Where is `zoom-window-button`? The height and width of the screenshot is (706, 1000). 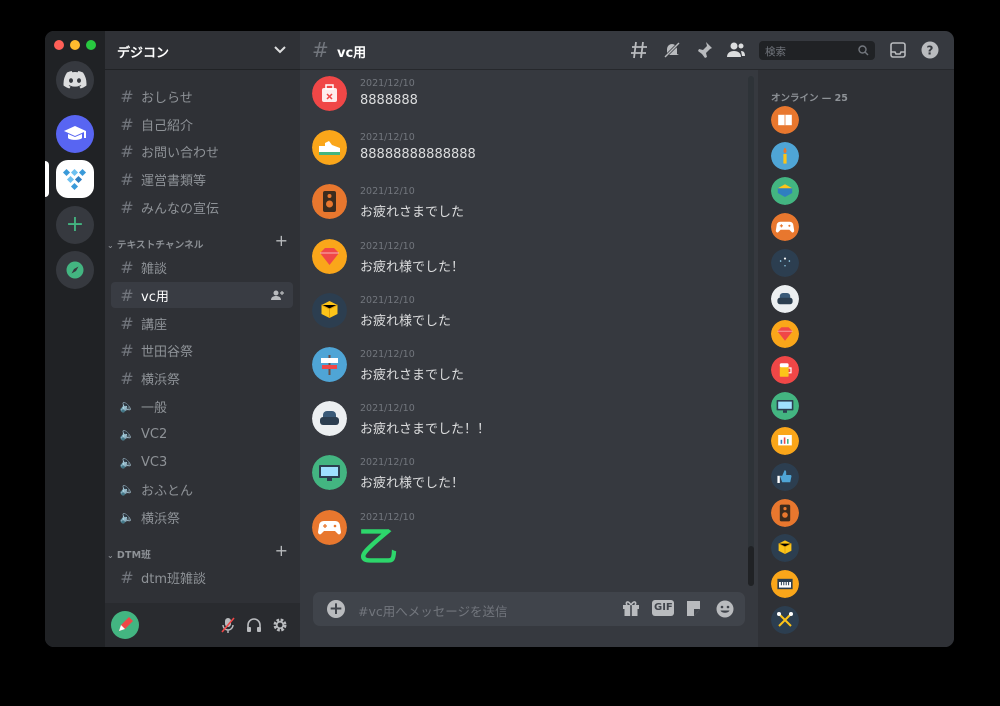 zoom-window-button is located at coordinates (91, 45).